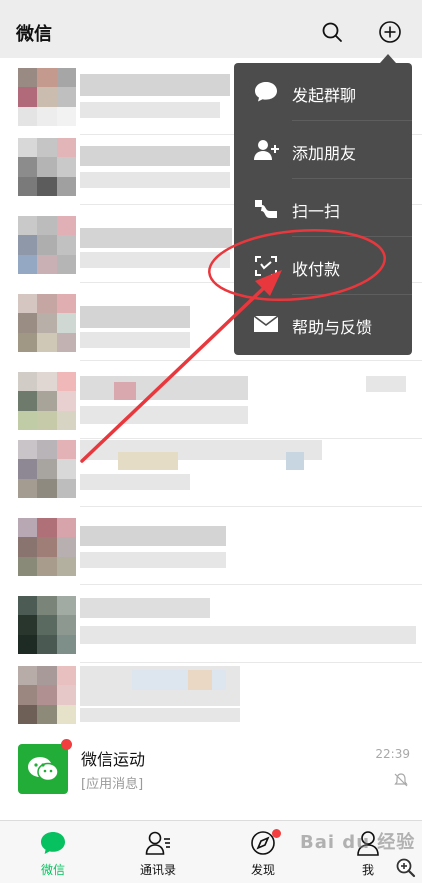  What do you see at coordinates (52, 870) in the screenshot?
I see `tab-label: 微信` at bounding box center [52, 870].